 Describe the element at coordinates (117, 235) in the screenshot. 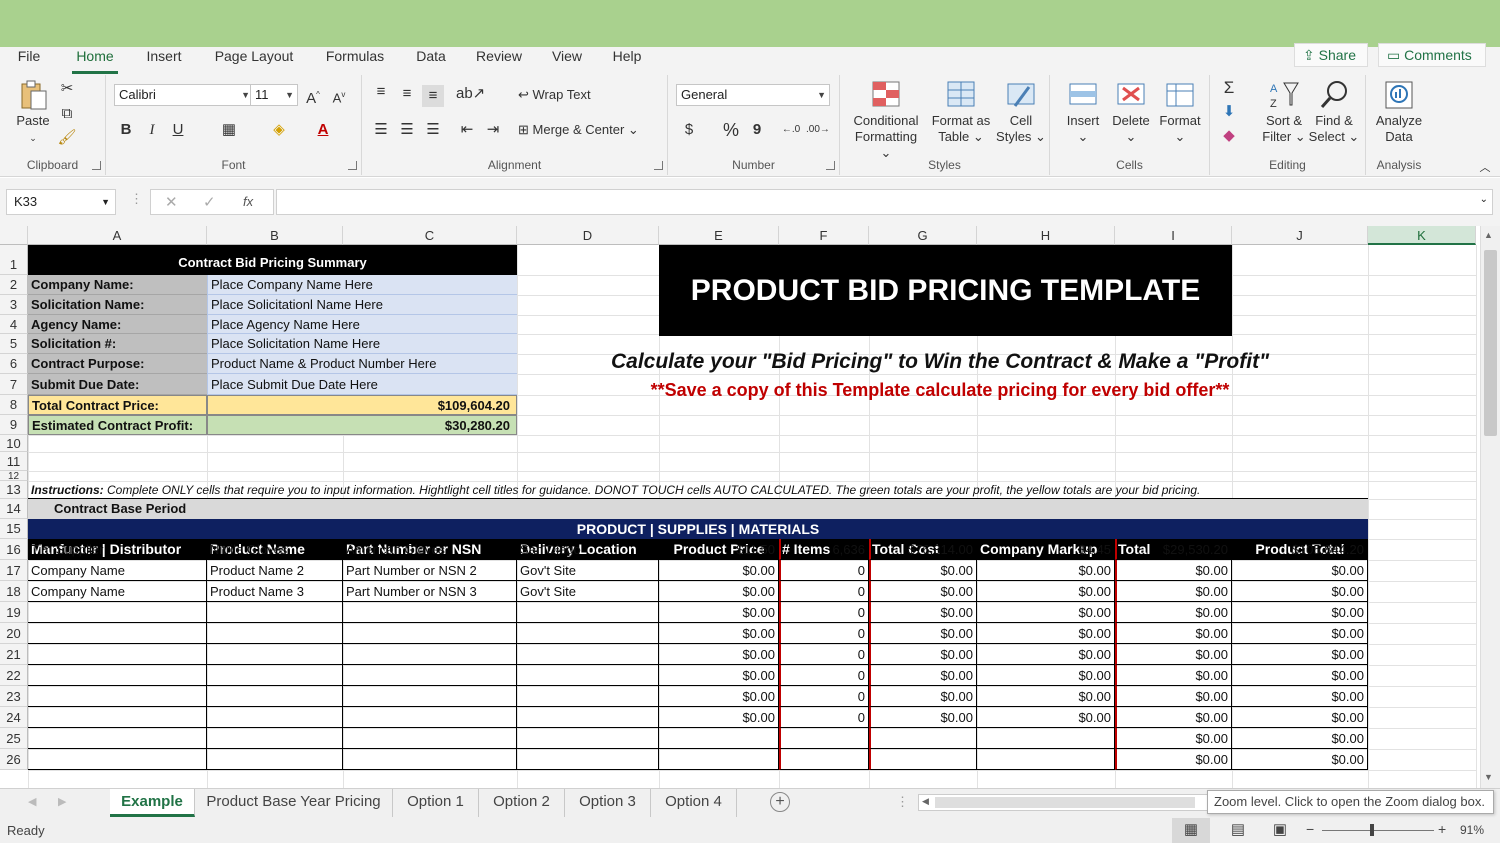

I see `column-header: A` at that location.